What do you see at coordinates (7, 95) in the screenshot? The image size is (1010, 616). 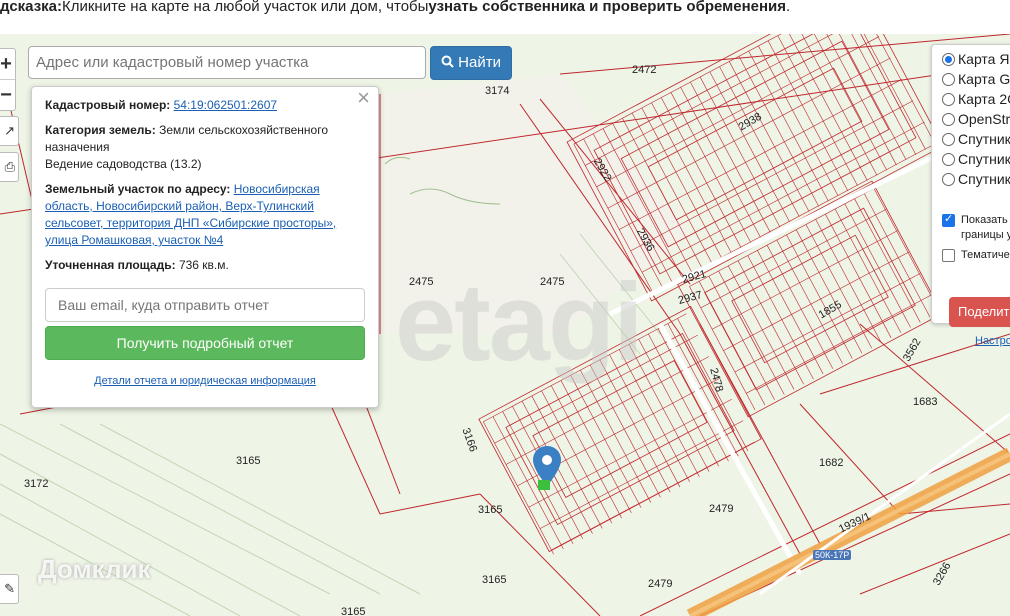 I see `zoom-out-button: −` at bounding box center [7, 95].